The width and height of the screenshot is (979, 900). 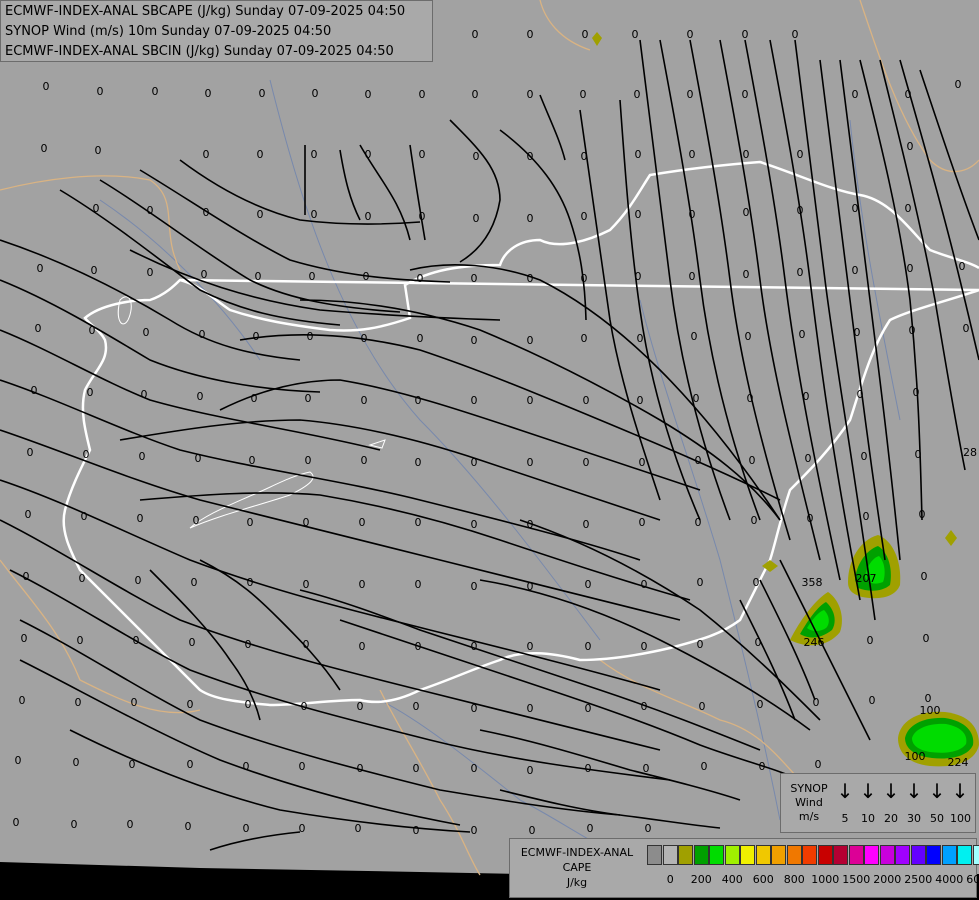 What do you see at coordinates (763, 879) in the screenshot?
I see `cape-tick-label: 600` at bounding box center [763, 879].